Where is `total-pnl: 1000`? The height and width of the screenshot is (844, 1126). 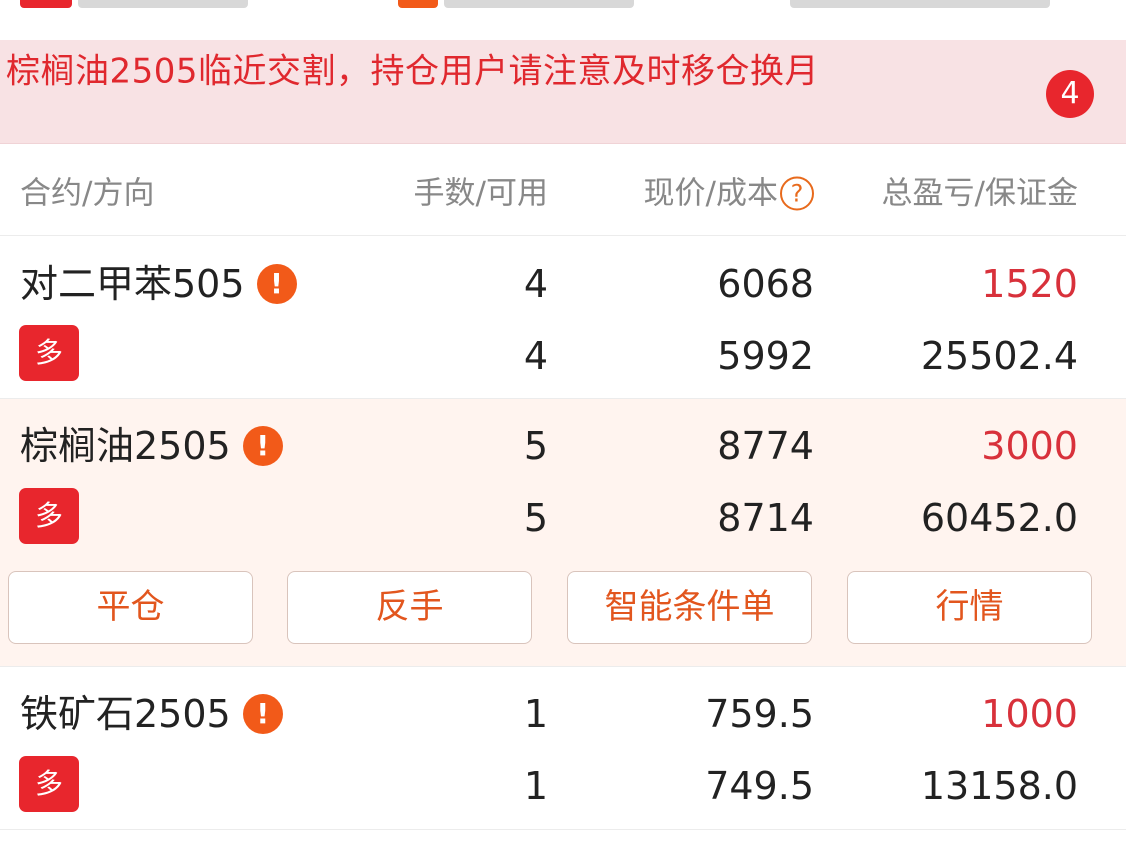 total-pnl: 1000 is located at coordinates (1029, 714).